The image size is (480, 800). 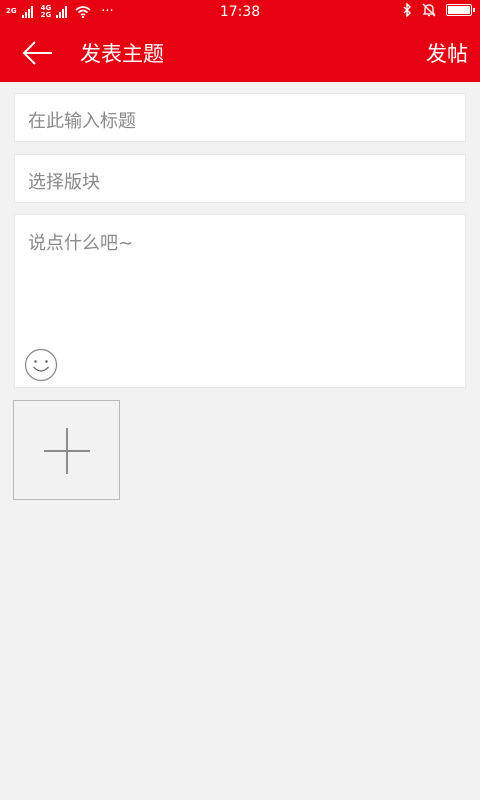 What do you see at coordinates (240, 178) in the screenshot?
I see `board-select: 选择版块` at bounding box center [240, 178].